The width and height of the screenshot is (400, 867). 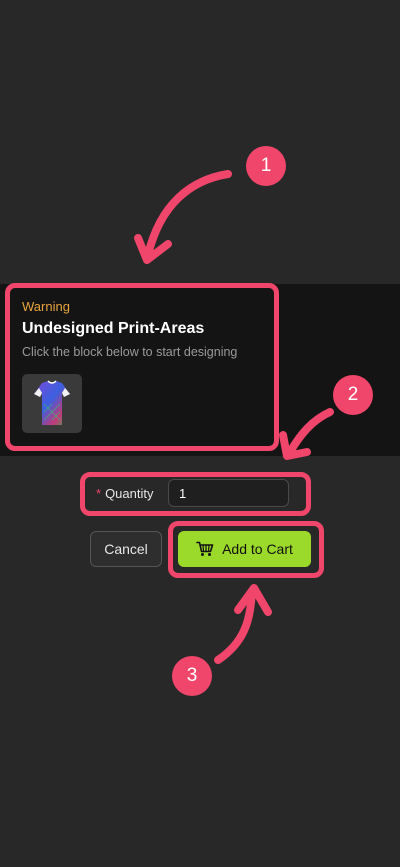 I want to click on arrow-1-icon, so click(x=188, y=214).